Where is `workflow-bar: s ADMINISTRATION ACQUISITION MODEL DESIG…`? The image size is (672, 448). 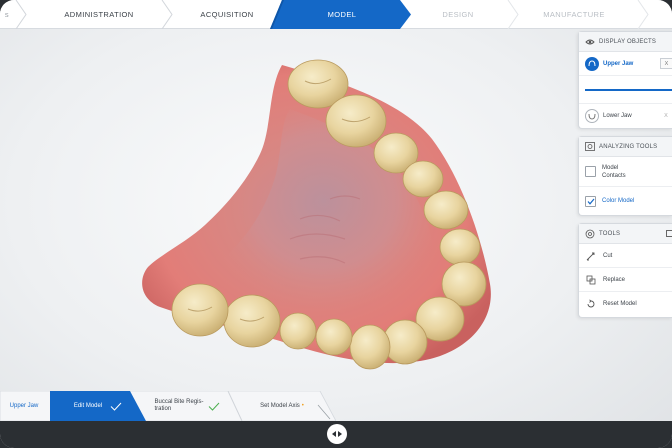 workflow-bar: s ADMINISTRATION ACQUISITION MODEL DESIG… is located at coordinates (336, 14).